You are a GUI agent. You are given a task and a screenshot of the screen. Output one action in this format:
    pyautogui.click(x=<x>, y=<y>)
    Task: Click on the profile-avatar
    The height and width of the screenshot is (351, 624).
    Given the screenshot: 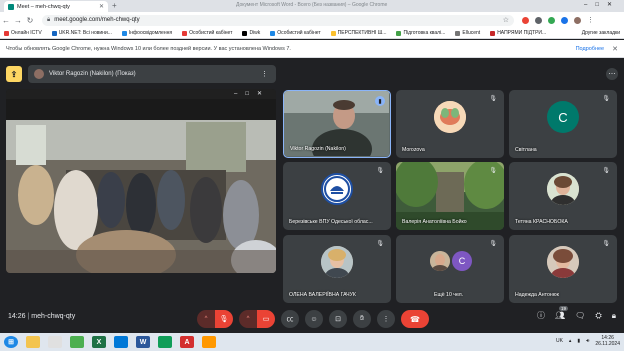 What is the action you would take?
    pyautogui.click(x=577, y=20)
    